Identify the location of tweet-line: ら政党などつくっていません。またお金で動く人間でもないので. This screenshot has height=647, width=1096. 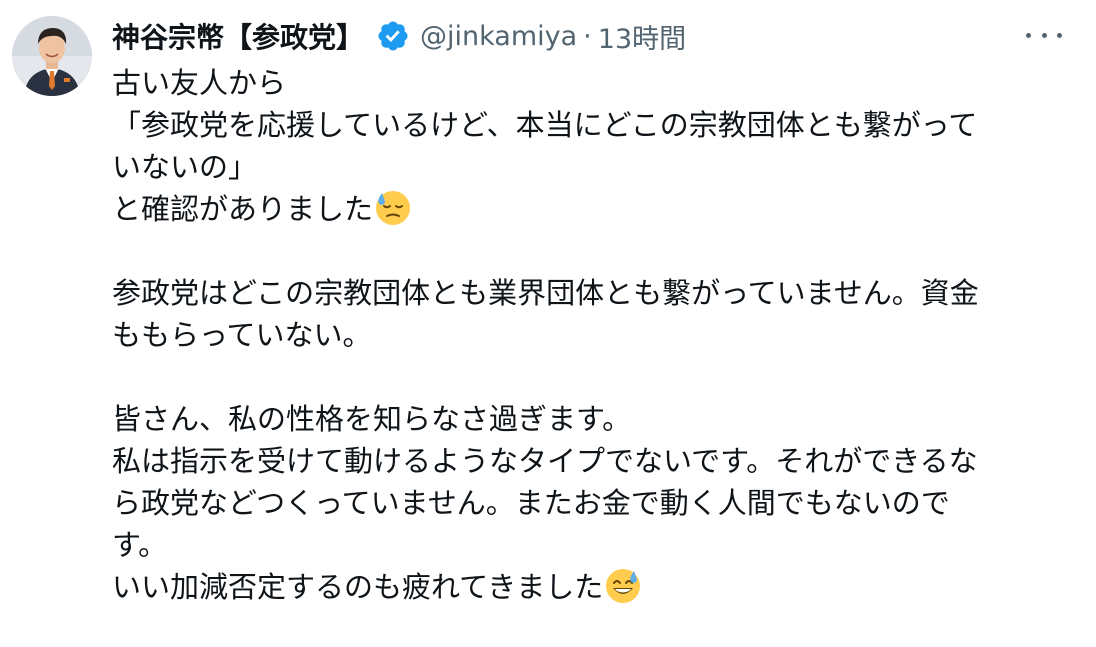
(531, 503).